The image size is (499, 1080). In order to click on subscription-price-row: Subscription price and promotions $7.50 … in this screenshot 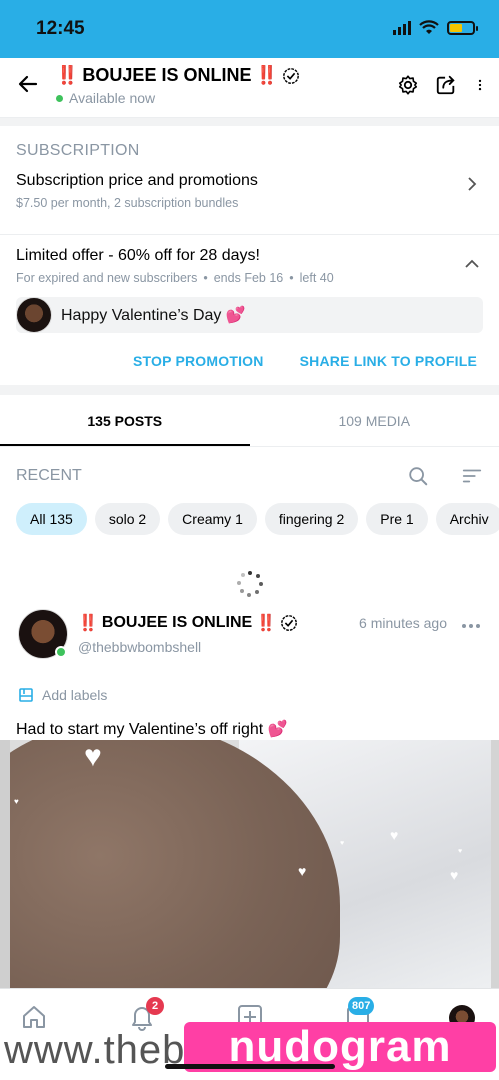, I will do `click(249, 203)`.